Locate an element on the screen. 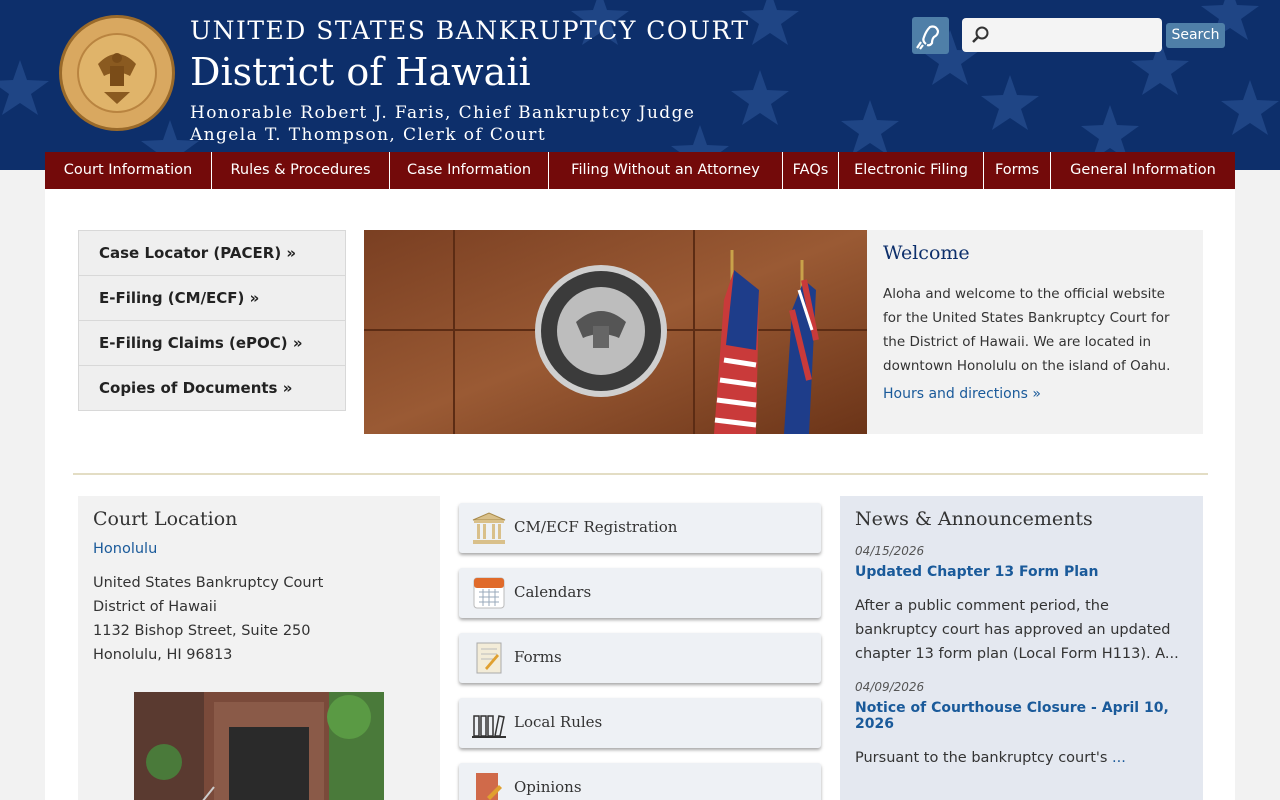 The image size is (1280, 800). tile-label: CM/ECF Registration is located at coordinates (596, 527).